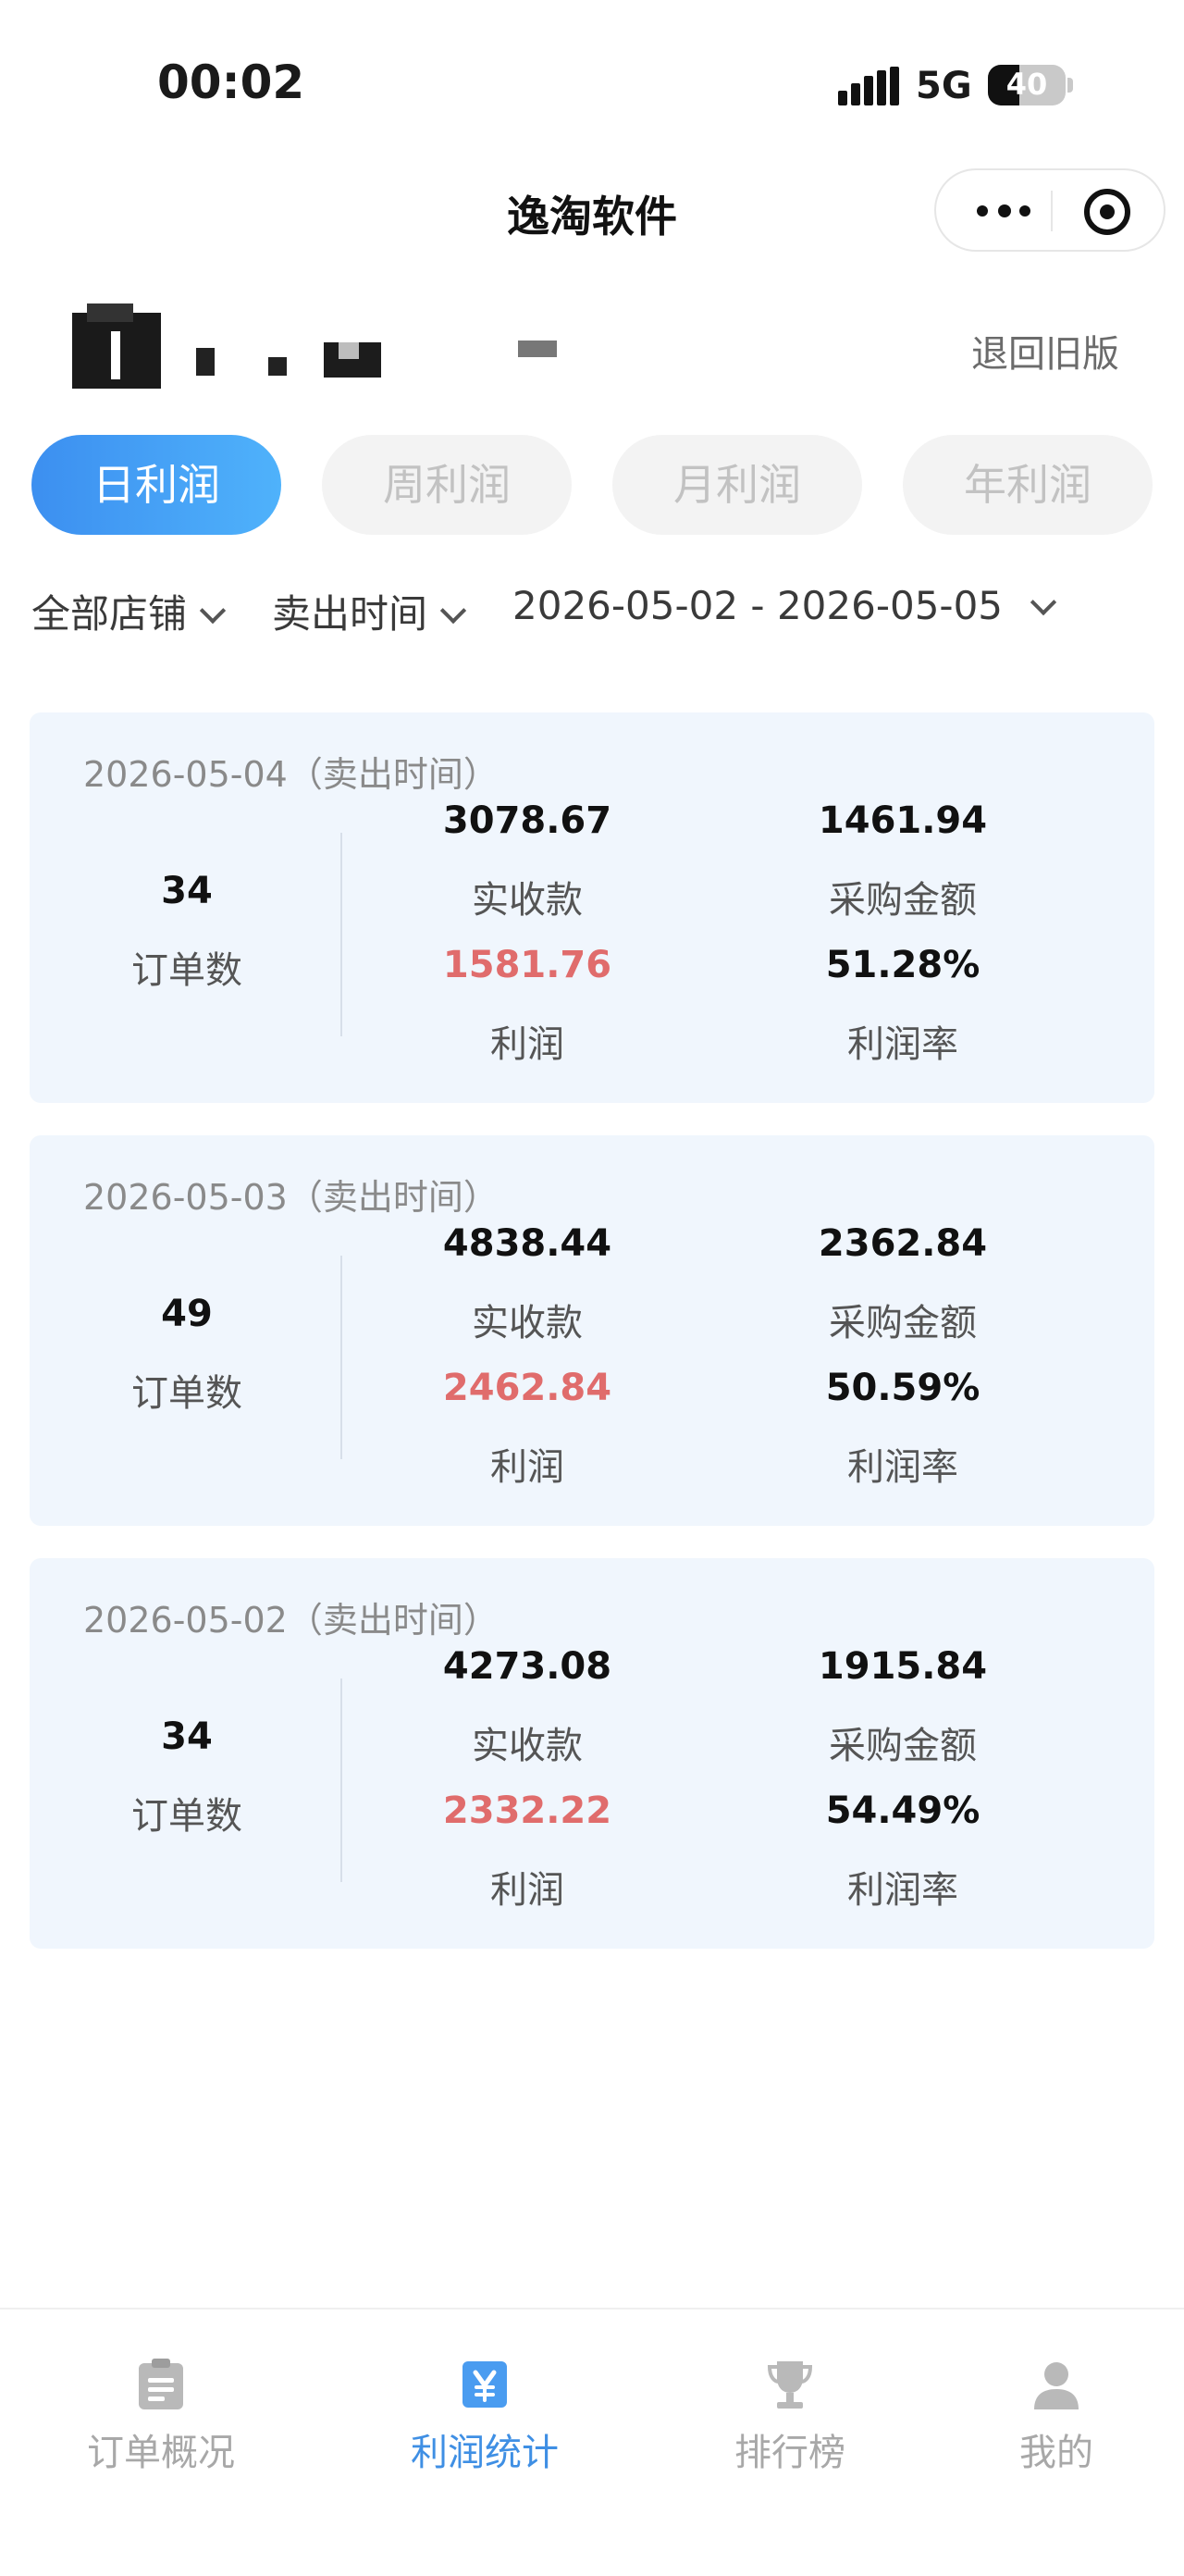 The width and height of the screenshot is (1184, 2576). What do you see at coordinates (944, 86) in the screenshot?
I see `network-type: 5G` at bounding box center [944, 86].